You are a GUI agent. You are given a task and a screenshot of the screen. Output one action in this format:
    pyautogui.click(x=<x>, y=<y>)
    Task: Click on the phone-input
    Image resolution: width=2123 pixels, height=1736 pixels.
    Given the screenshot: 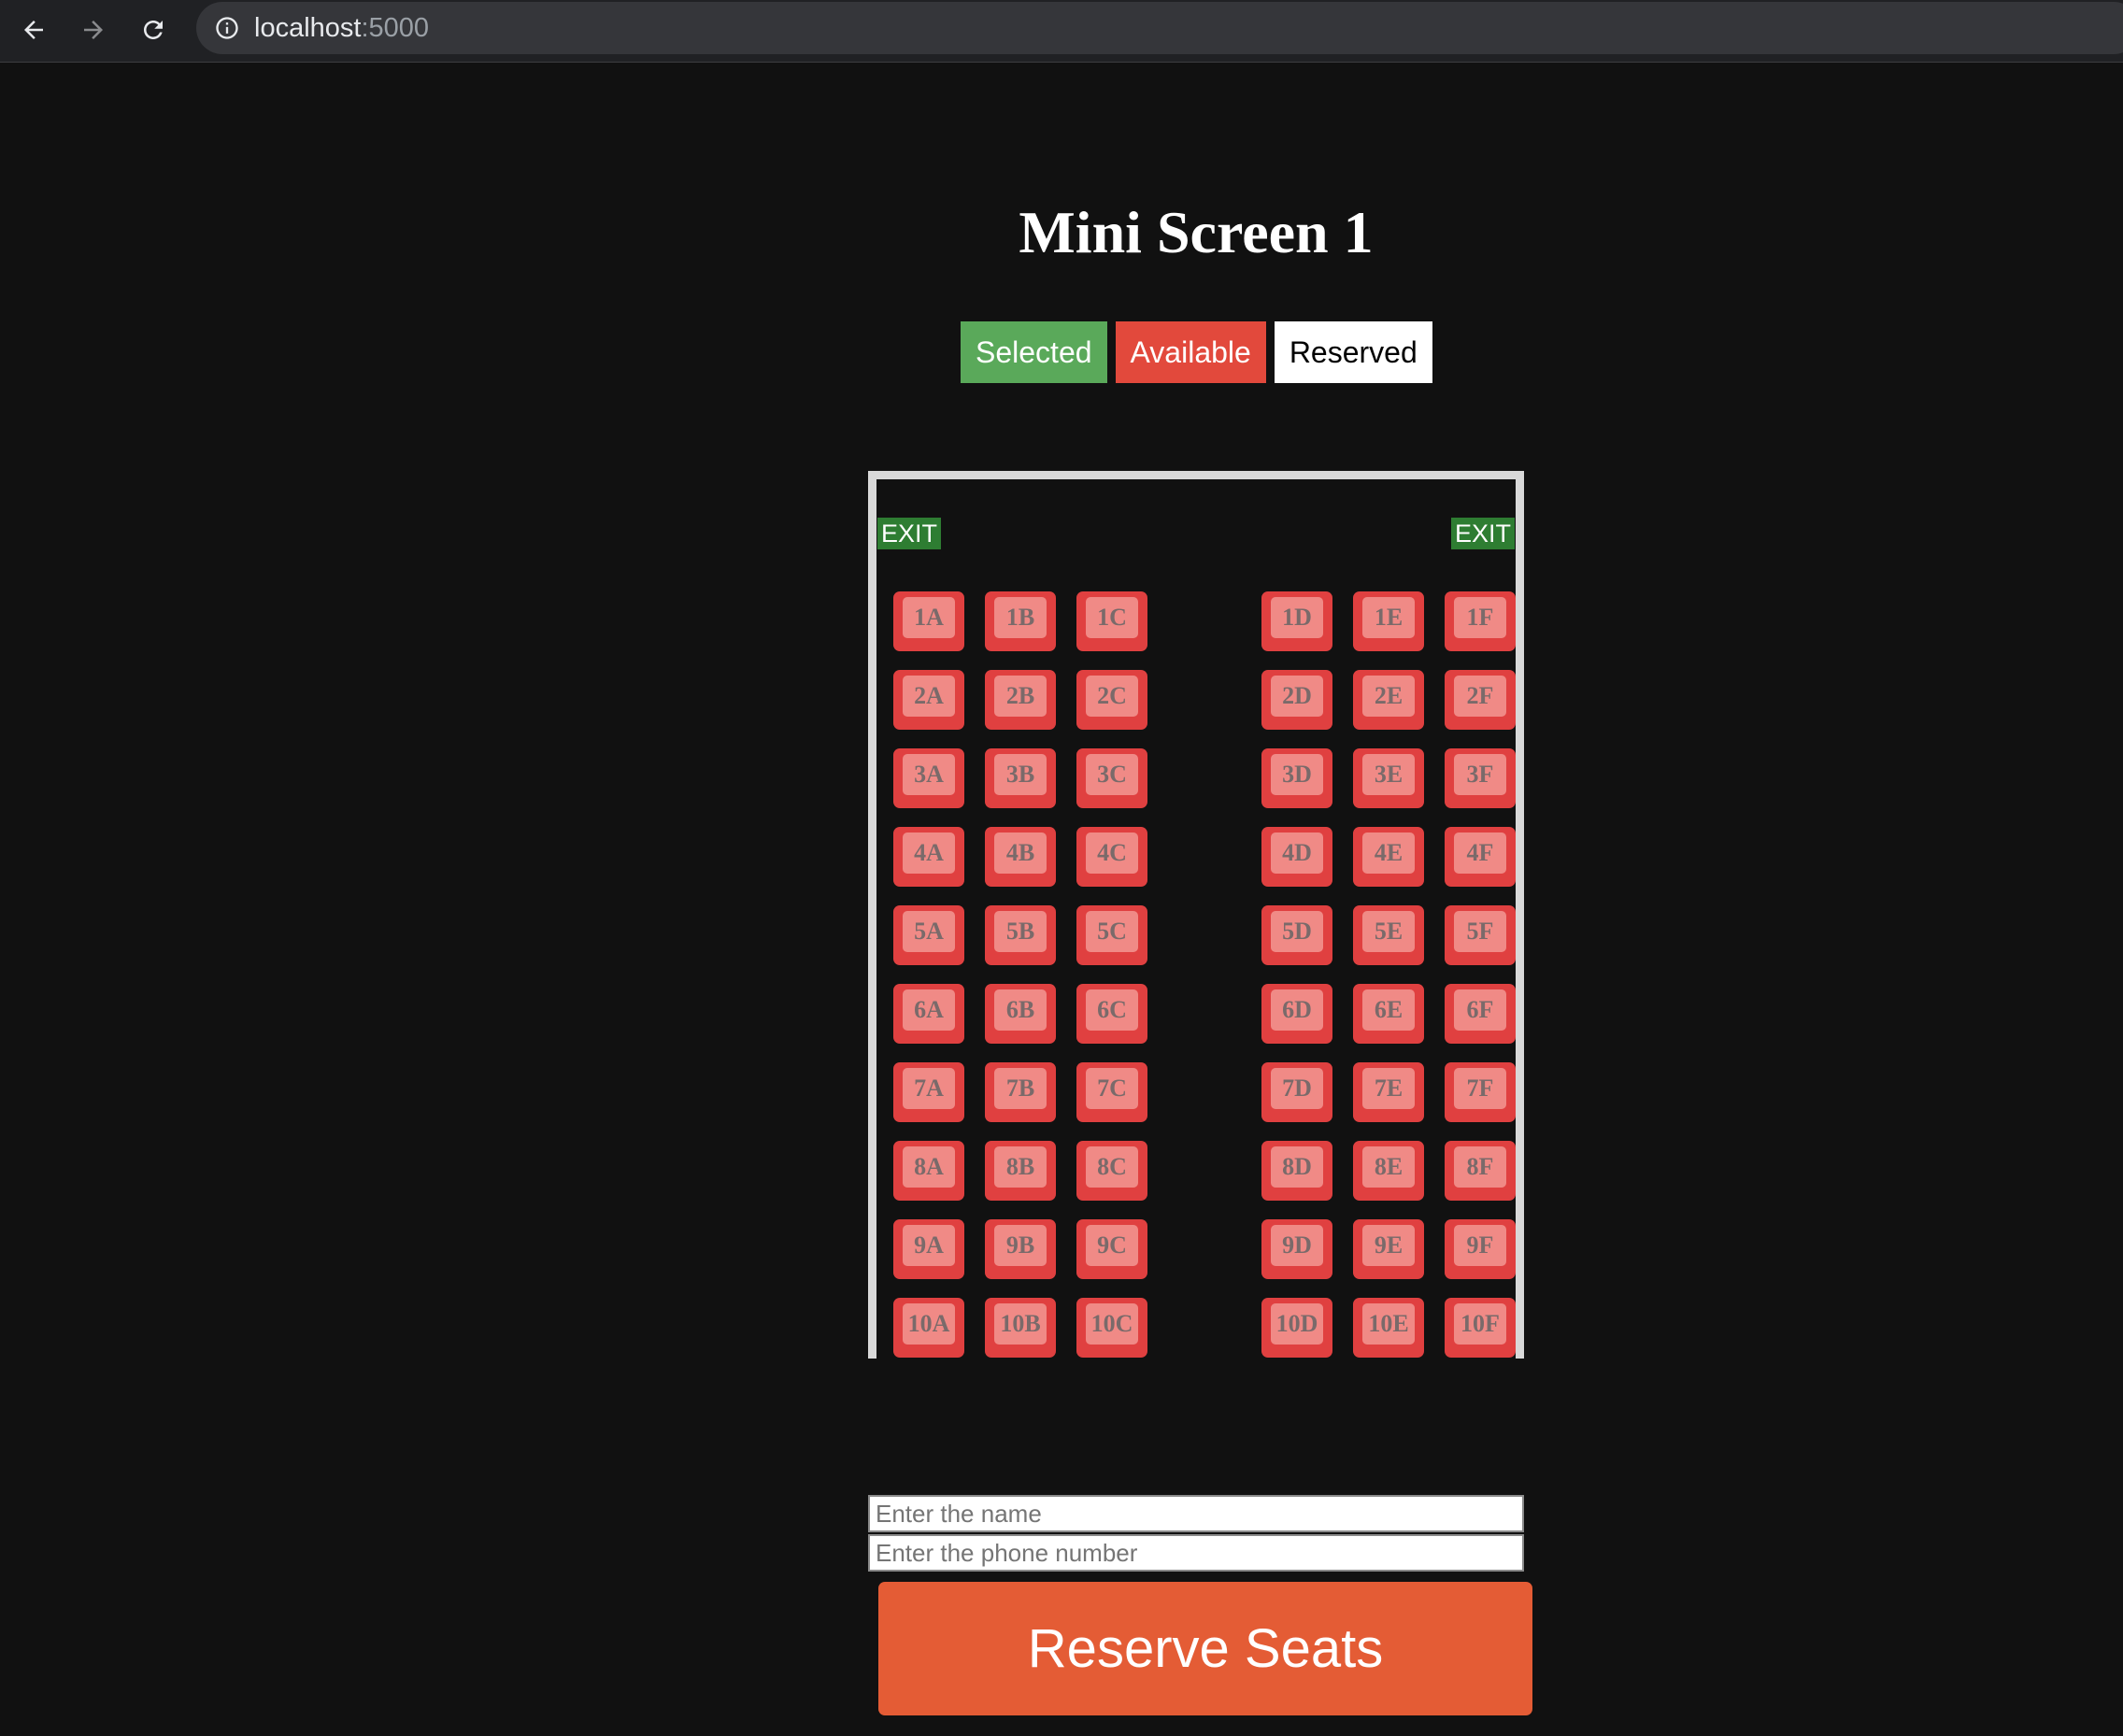 What is the action you would take?
    pyautogui.click(x=1196, y=1553)
    